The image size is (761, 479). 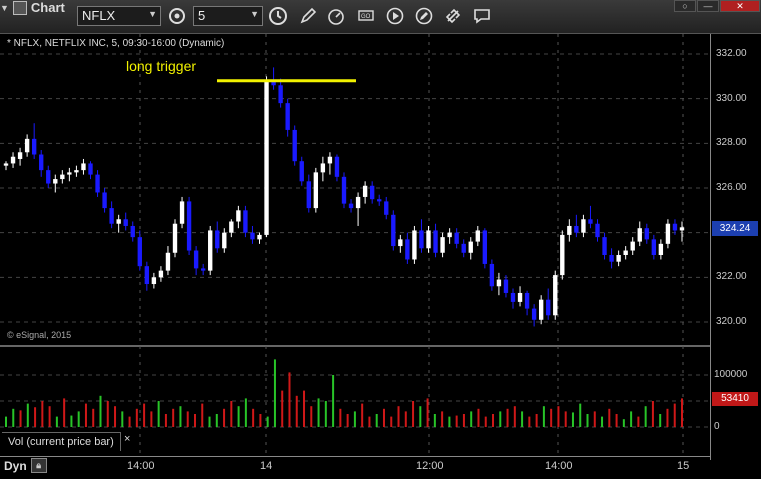 What do you see at coordinates (430, 466) in the screenshot?
I see `time-tick-label: 12:00` at bounding box center [430, 466].